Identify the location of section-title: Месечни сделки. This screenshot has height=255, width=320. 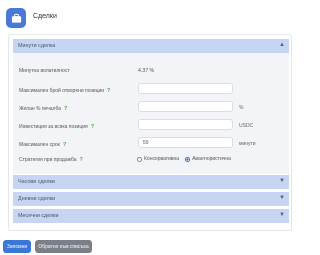
(38, 216).